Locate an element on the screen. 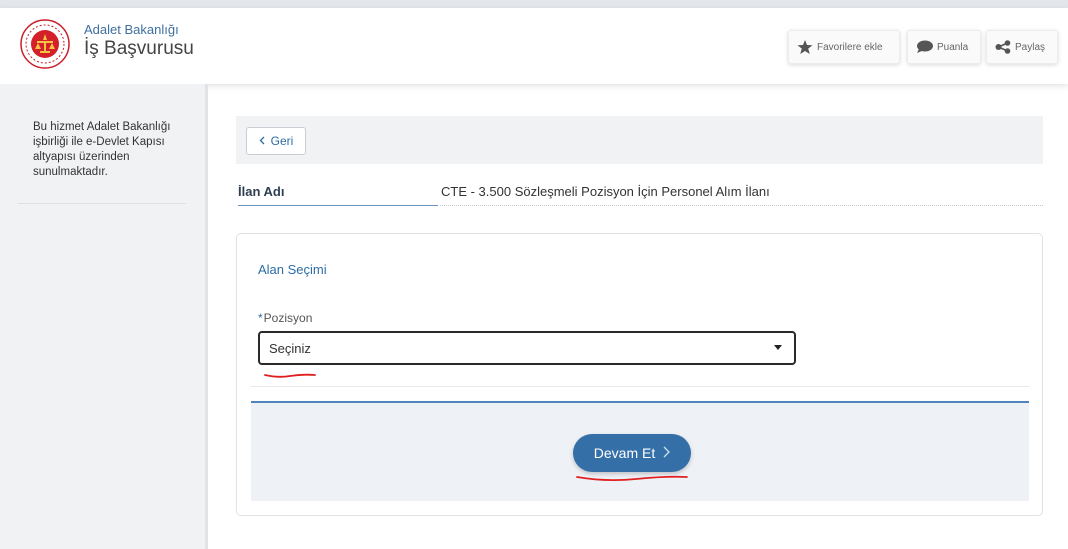 Image resolution: width=1068 pixels, height=549 pixels. back-label: Geri is located at coordinates (282, 141).